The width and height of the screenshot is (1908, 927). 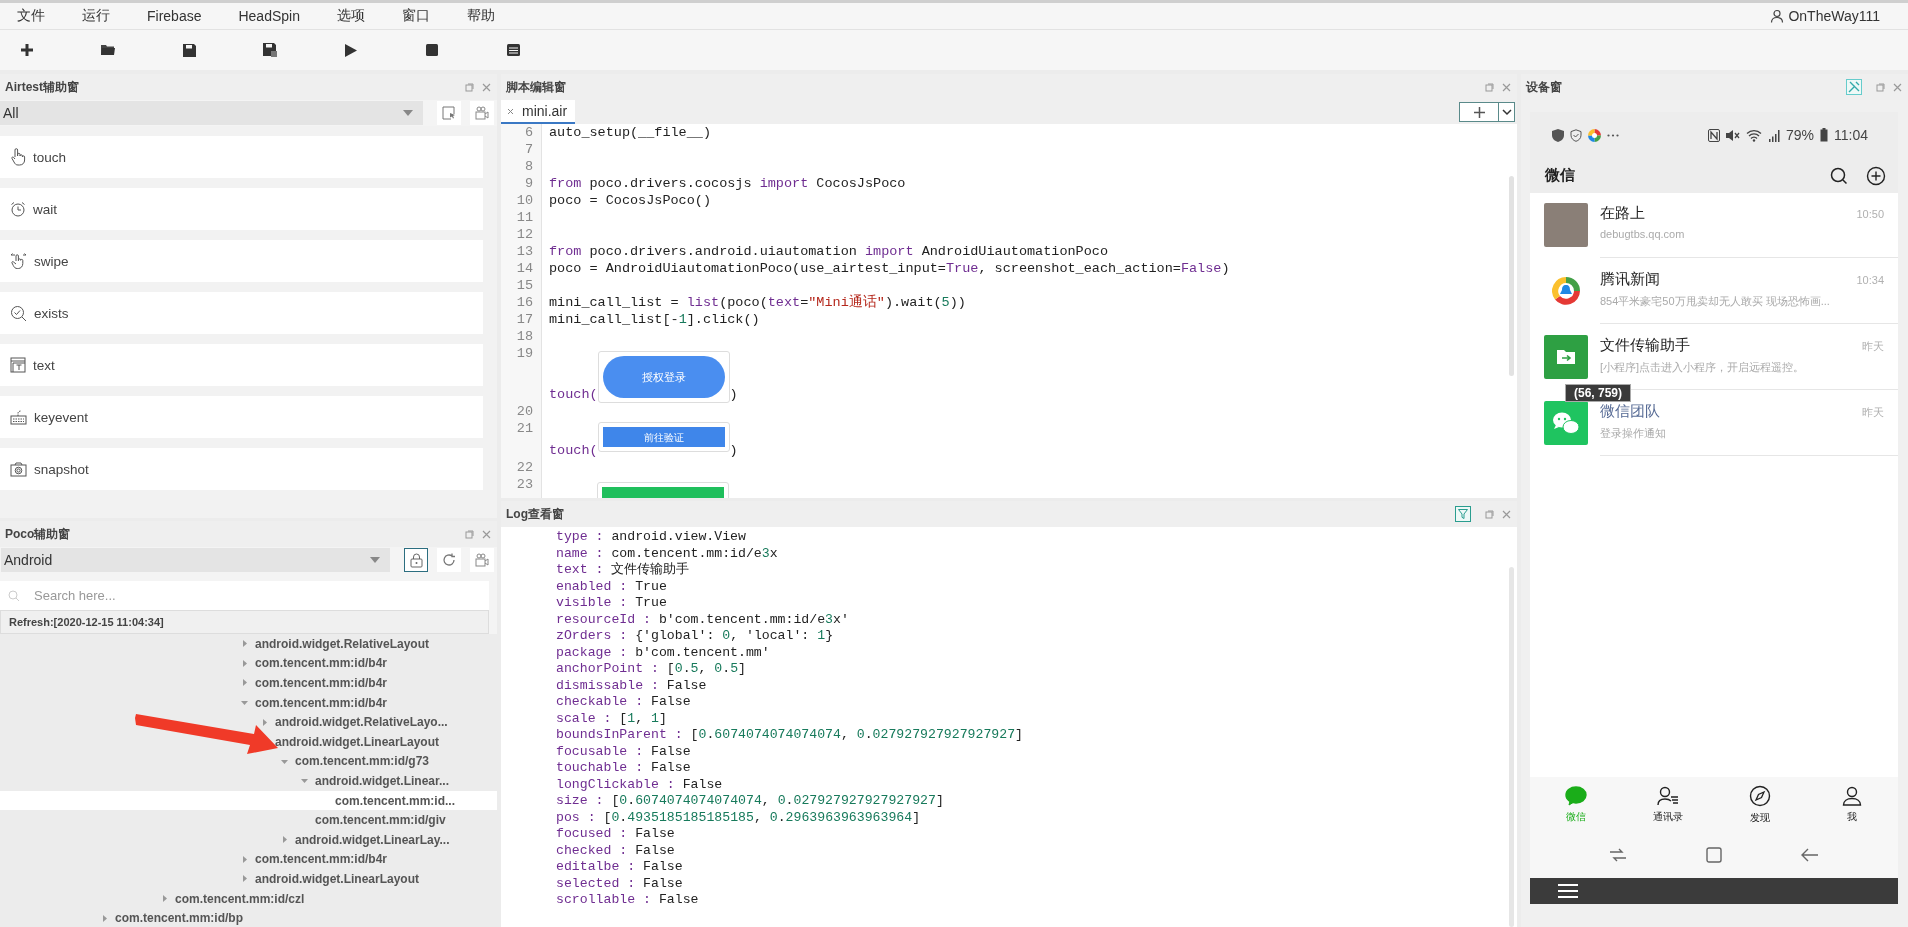 I want to click on action-item: swipe, so click(x=241, y=261).